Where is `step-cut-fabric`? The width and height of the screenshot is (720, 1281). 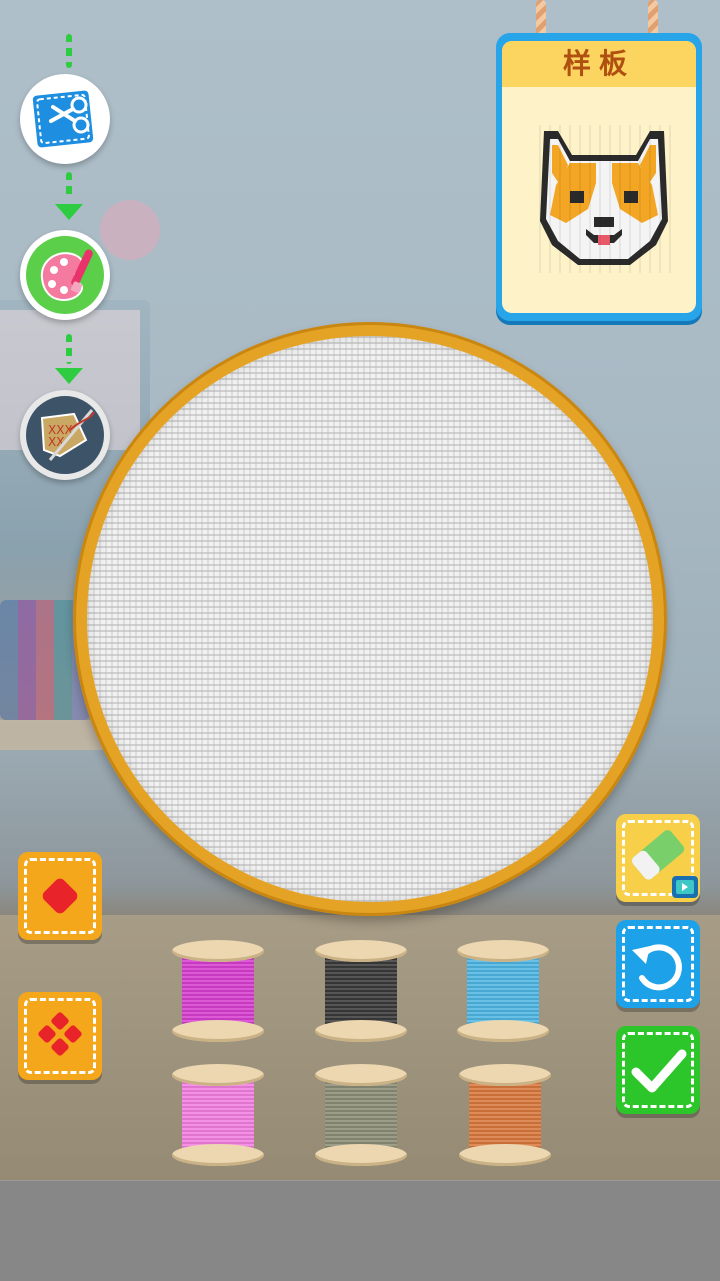 step-cut-fabric is located at coordinates (65, 119).